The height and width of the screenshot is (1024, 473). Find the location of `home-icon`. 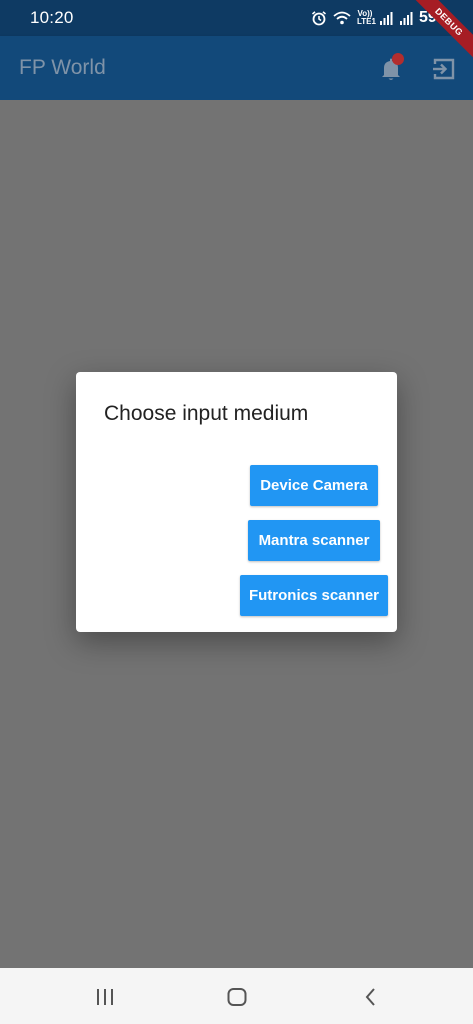

home-icon is located at coordinates (237, 1001).